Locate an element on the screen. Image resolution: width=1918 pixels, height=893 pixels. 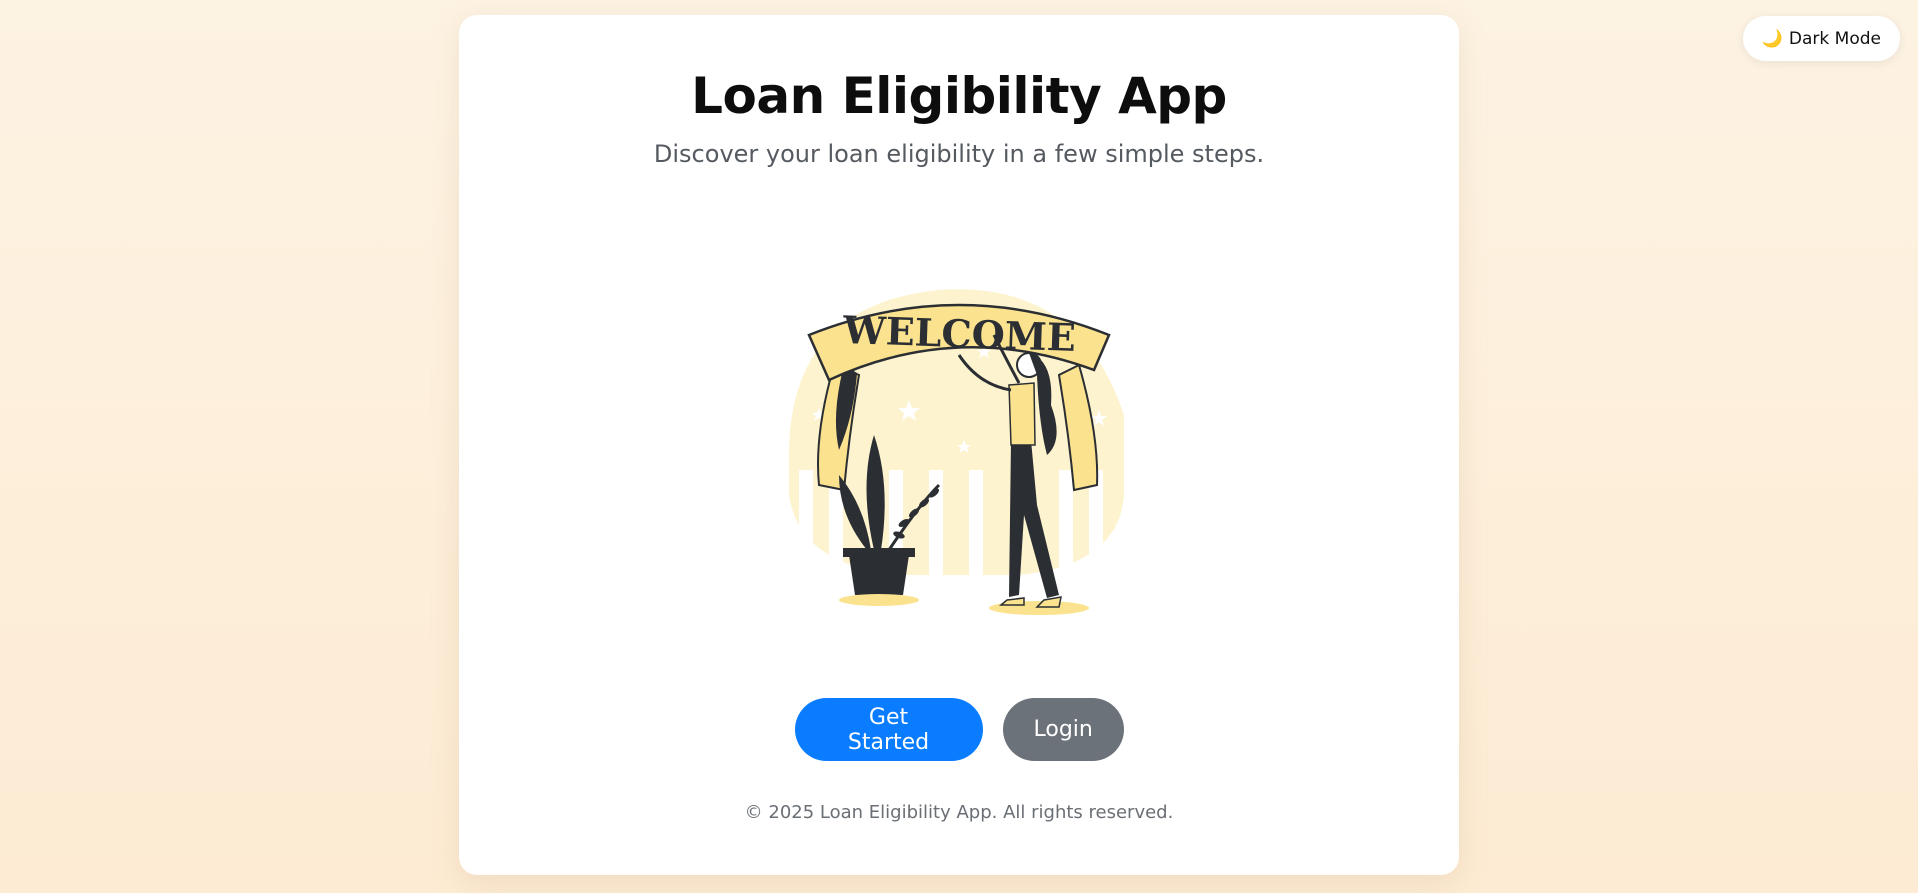
welcome-illustration: WELCOME is located at coordinates (959, 440).